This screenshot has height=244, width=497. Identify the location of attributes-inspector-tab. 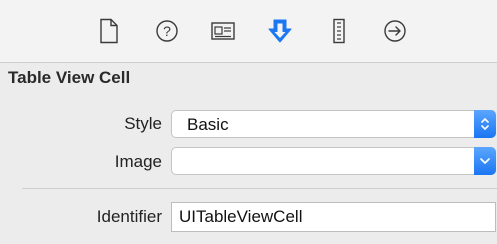
(280, 31).